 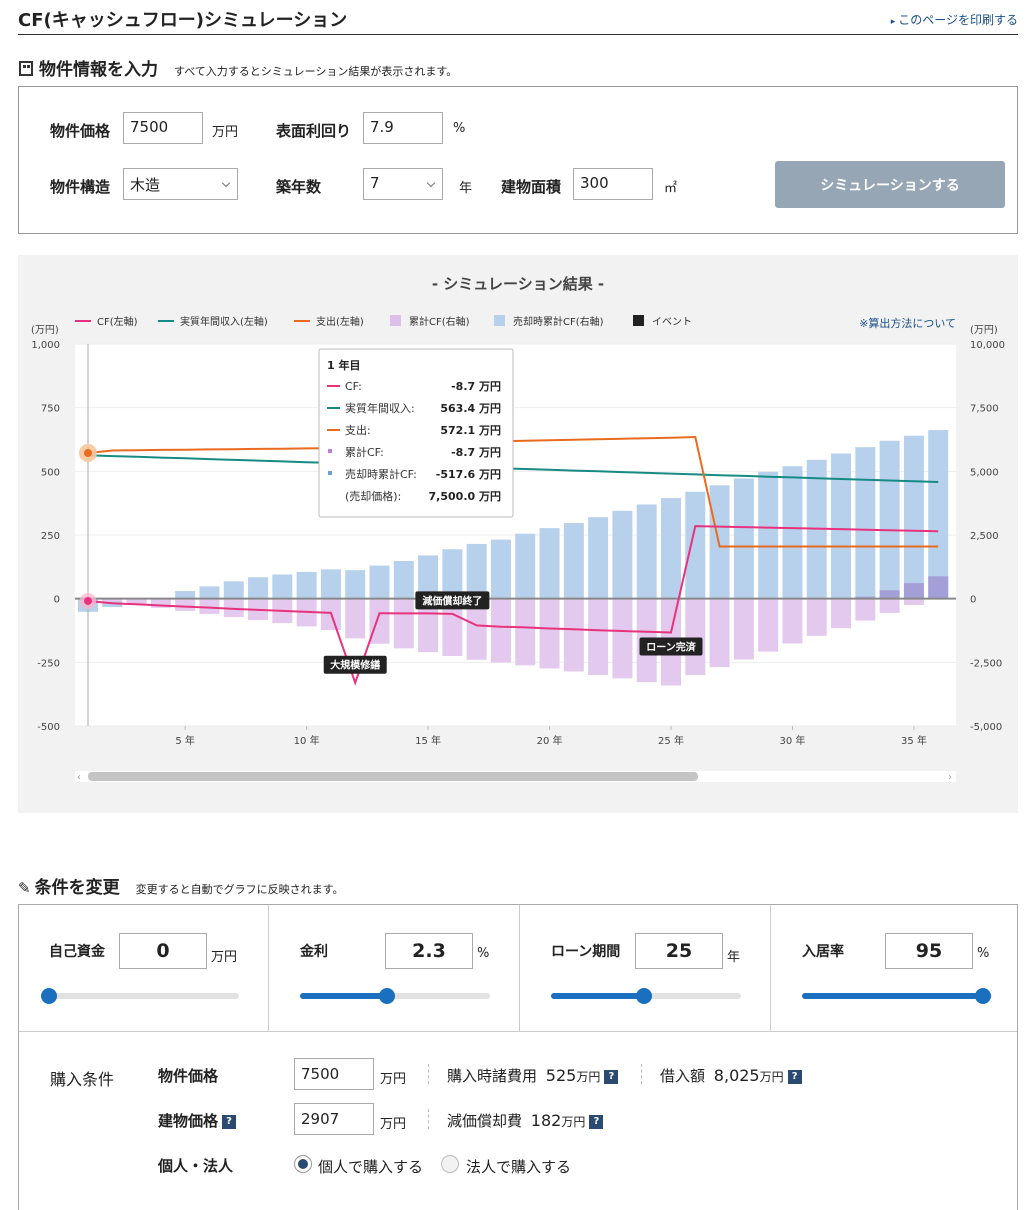 I want to click on event-label: 減価償却終了, so click(x=452, y=600).